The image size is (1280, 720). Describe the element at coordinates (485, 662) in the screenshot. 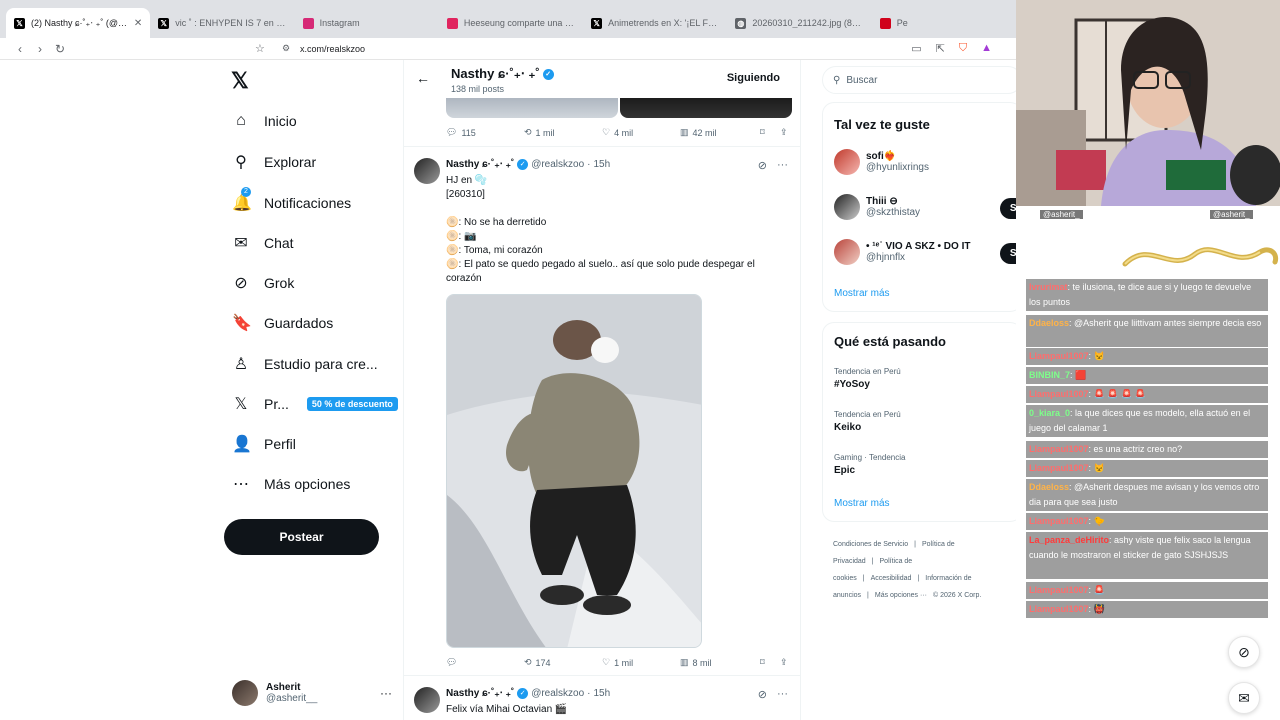

I see `reply-button: 💬︎` at that location.